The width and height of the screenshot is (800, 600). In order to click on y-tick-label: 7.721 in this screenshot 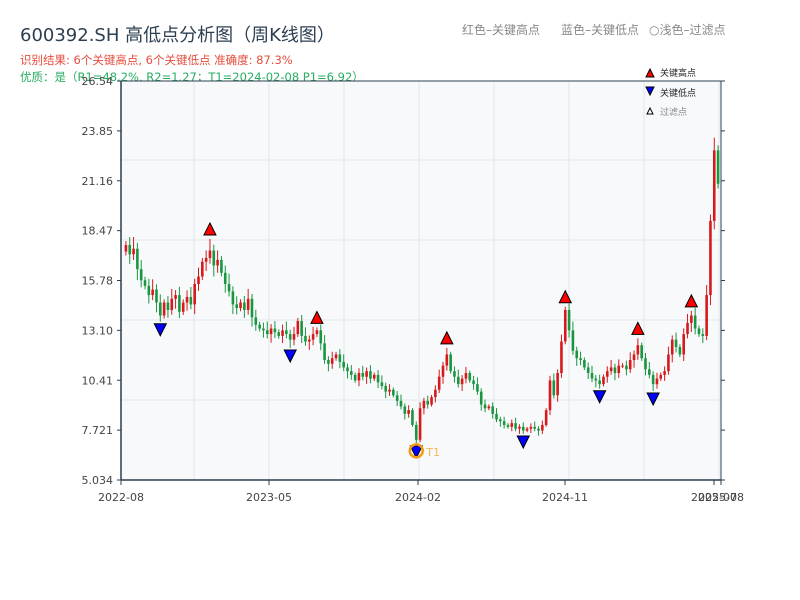, I will do `click(98, 430)`.